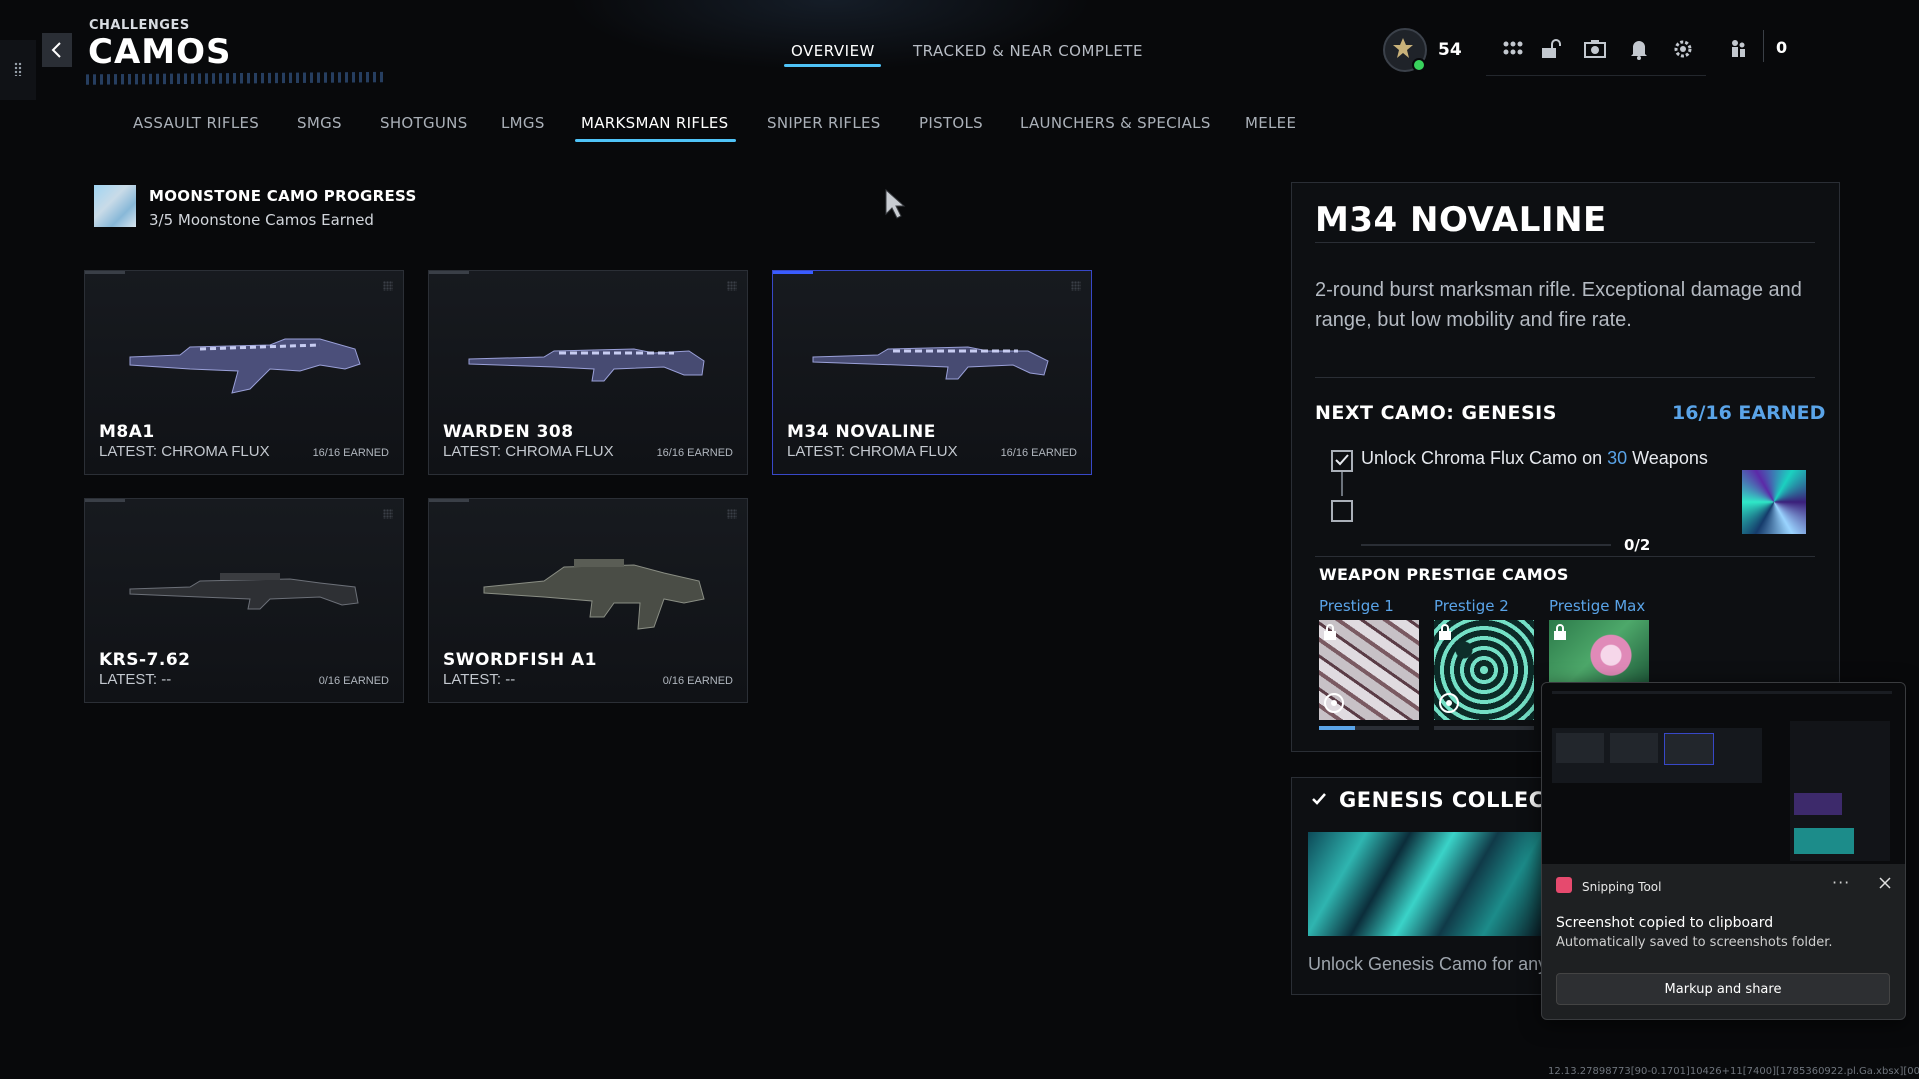 The image size is (1919, 1079). I want to click on tab-lmgs: LMGS, so click(523, 123).